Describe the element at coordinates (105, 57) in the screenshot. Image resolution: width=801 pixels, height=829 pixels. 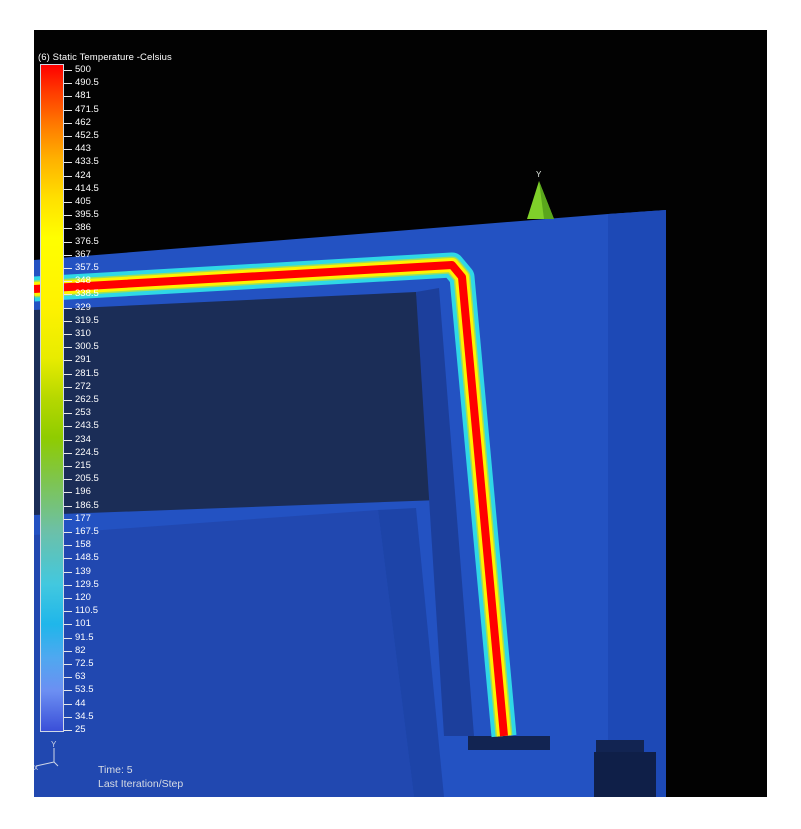
I see `legend-title: (6) Static Temperature -Celsius` at that location.